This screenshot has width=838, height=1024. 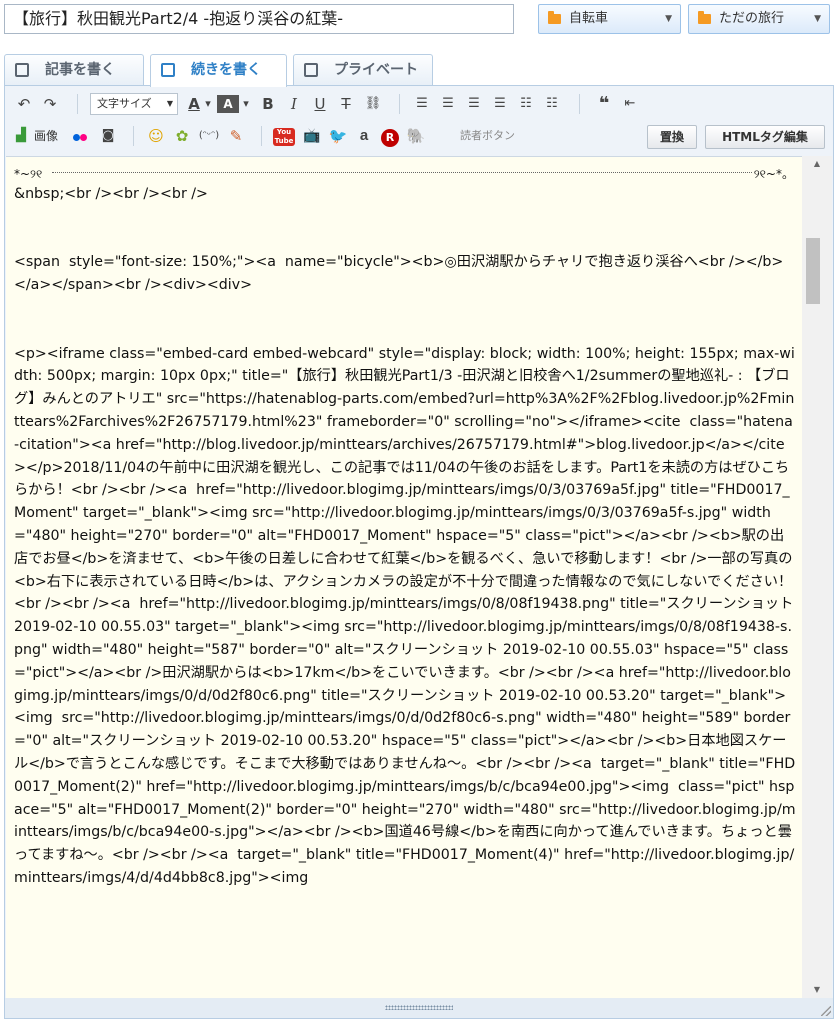 What do you see at coordinates (376, 70) in the screenshot?
I see `tab-label: プライベート` at bounding box center [376, 70].